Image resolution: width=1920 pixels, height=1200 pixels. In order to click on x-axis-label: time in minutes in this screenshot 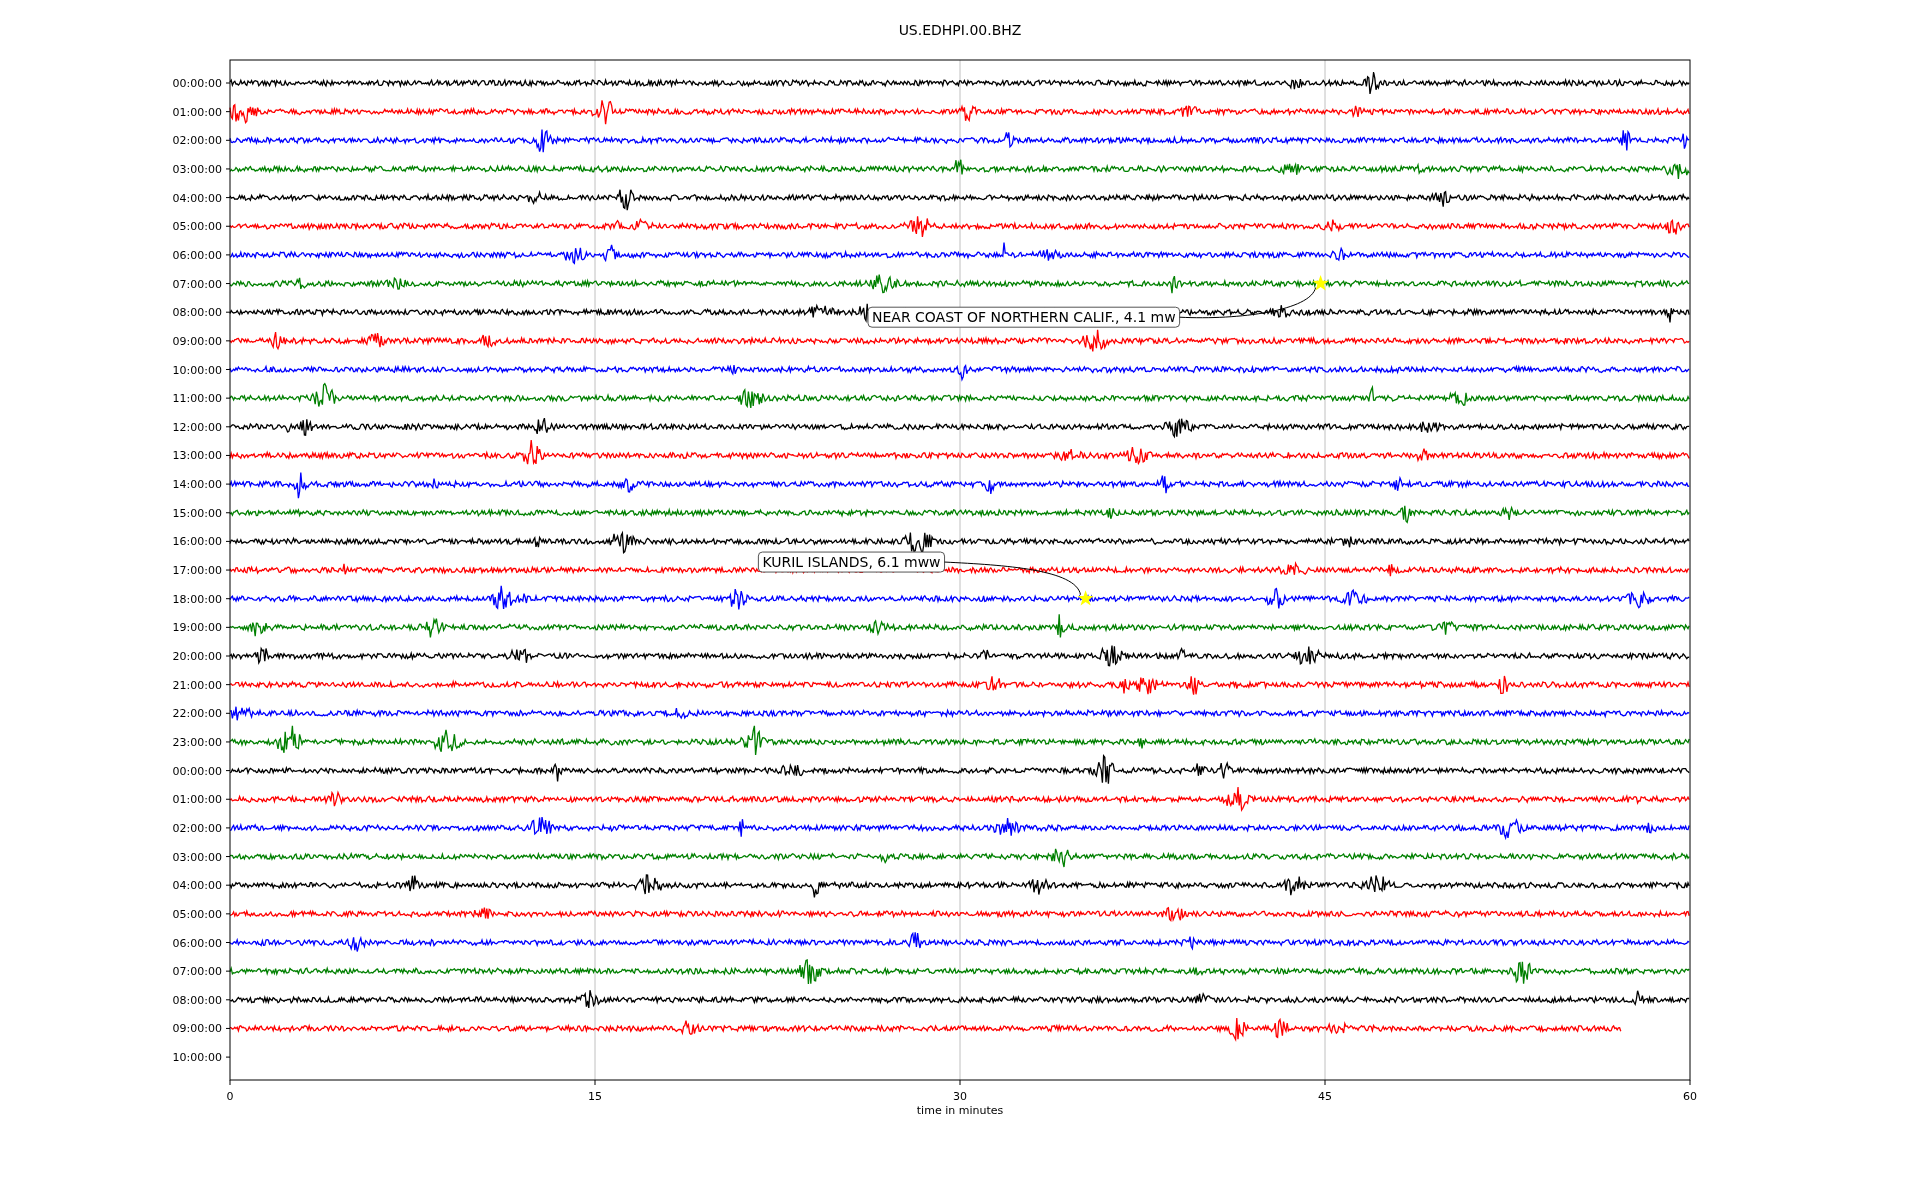, I will do `click(960, 1110)`.